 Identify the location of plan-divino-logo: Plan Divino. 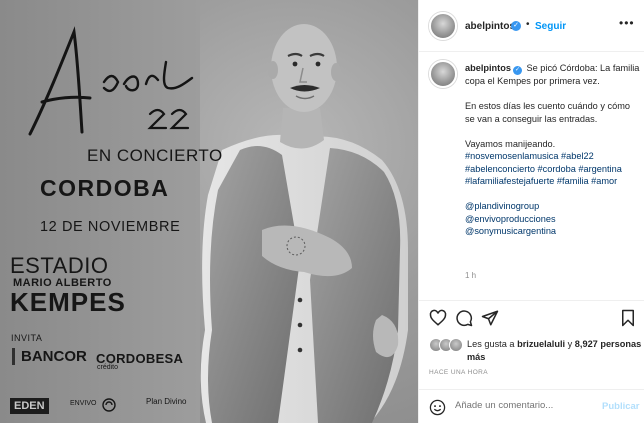
(166, 401).